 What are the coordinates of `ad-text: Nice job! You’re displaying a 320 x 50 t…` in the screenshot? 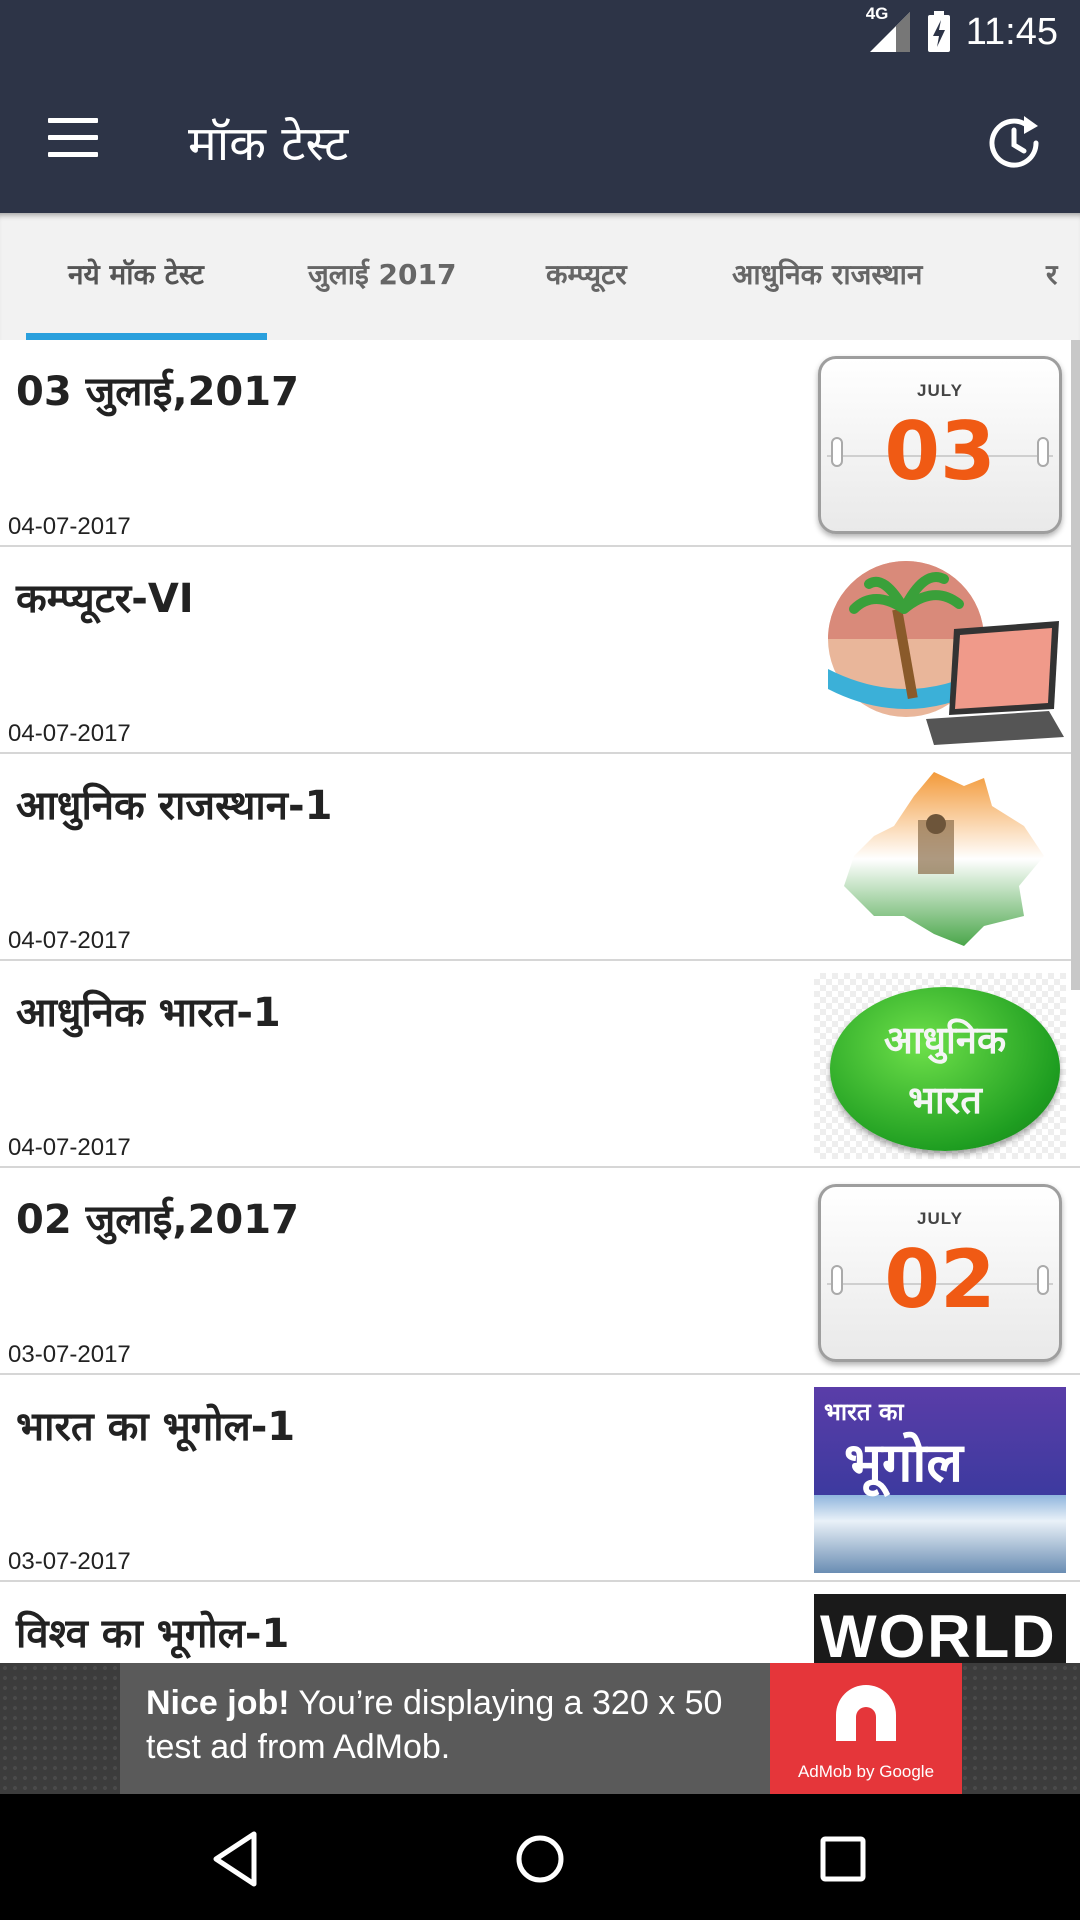 It's located at (446, 1725).